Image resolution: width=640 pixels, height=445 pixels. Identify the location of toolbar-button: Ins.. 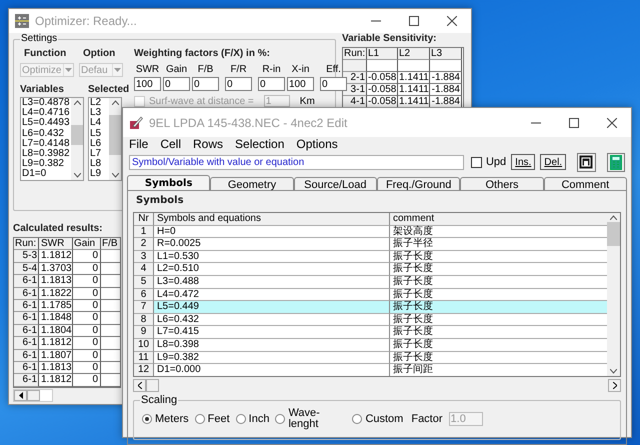
(523, 162).